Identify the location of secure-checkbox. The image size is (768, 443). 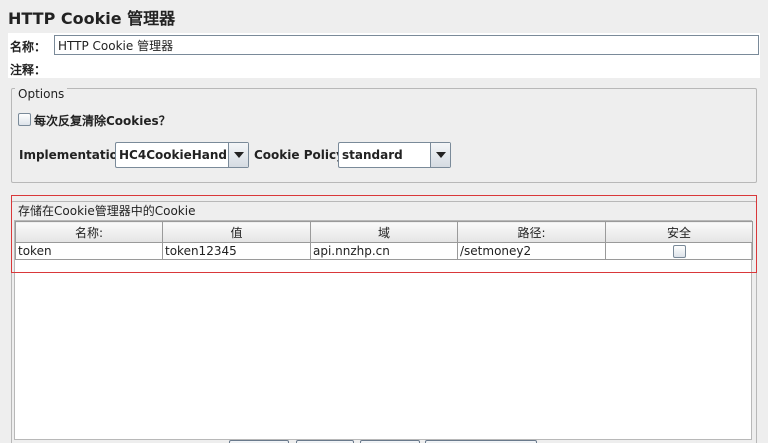
(679, 251).